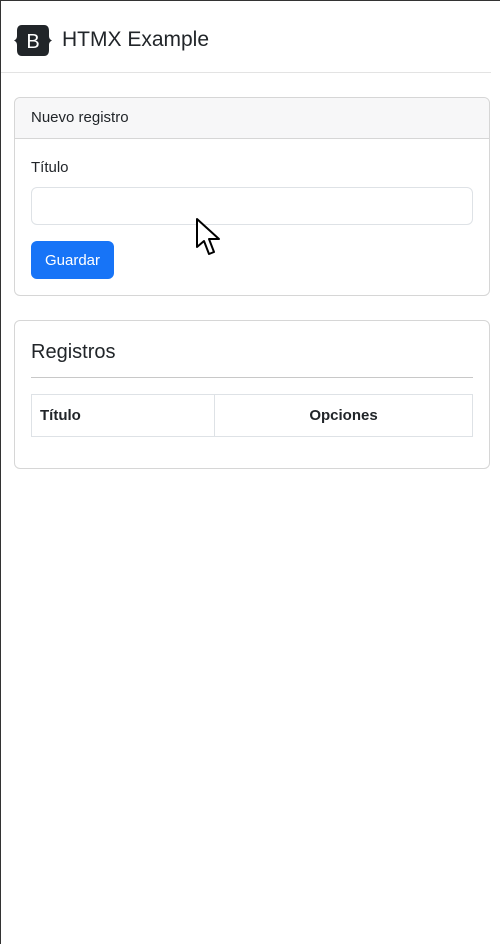 The width and height of the screenshot is (500, 944). Describe the element at coordinates (246, 37) in the screenshot. I see `navbar: B HTMX Example` at that location.